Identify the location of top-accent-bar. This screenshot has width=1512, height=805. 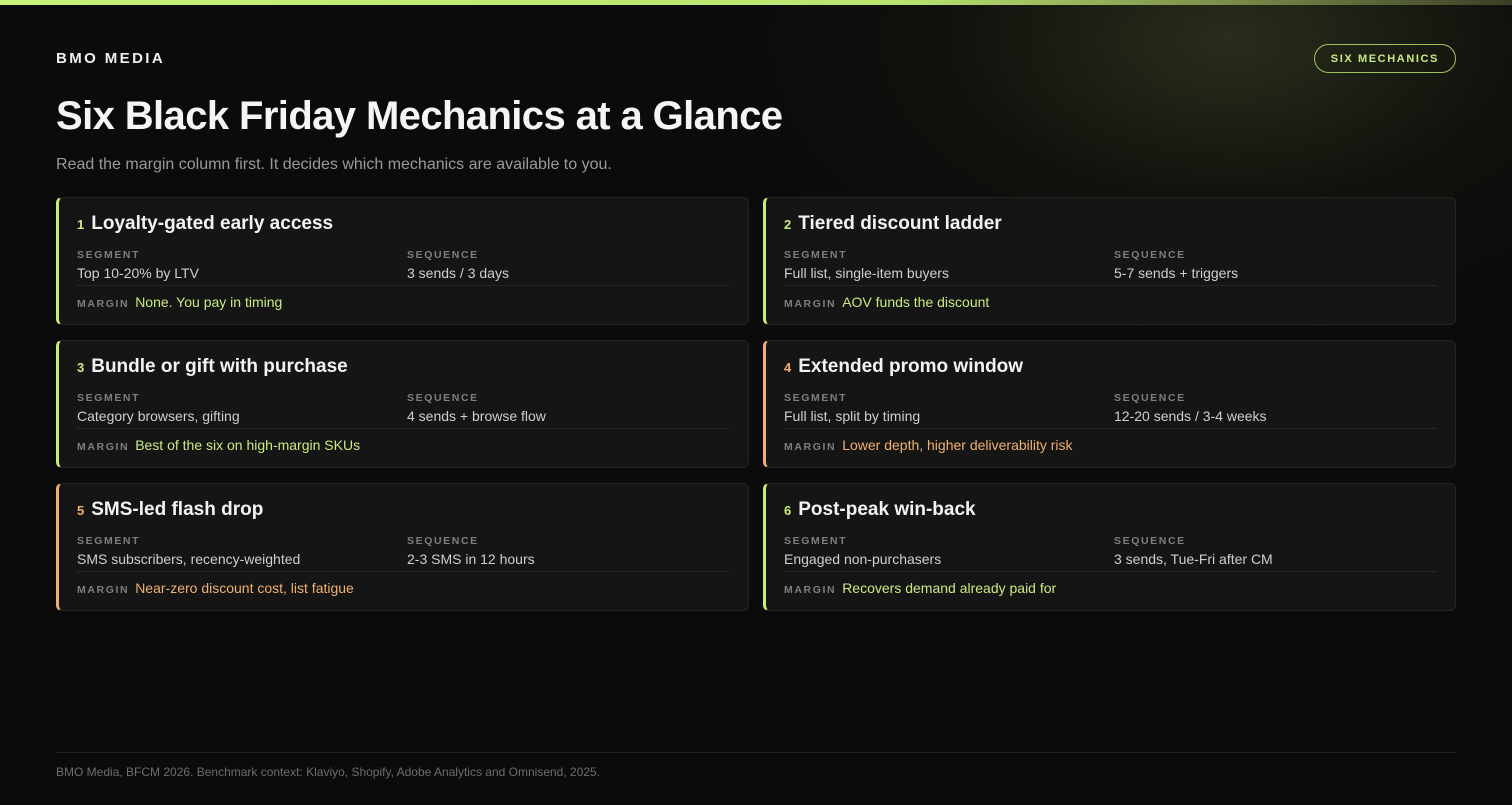
(756, 2).